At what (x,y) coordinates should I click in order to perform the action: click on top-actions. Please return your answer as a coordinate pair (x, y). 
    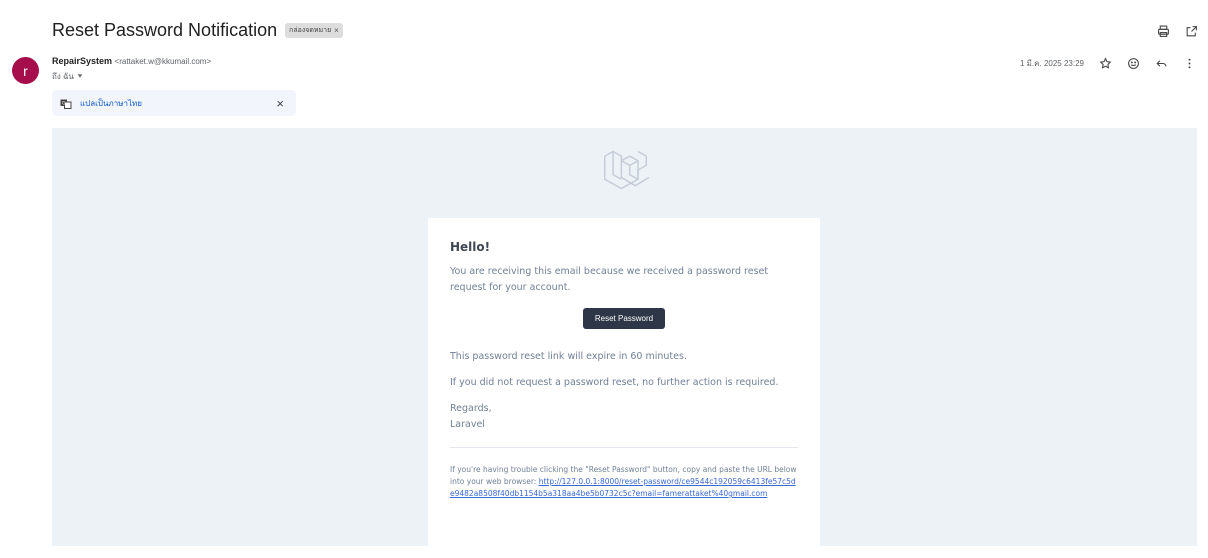
    Looking at the image, I should click on (1177, 31).